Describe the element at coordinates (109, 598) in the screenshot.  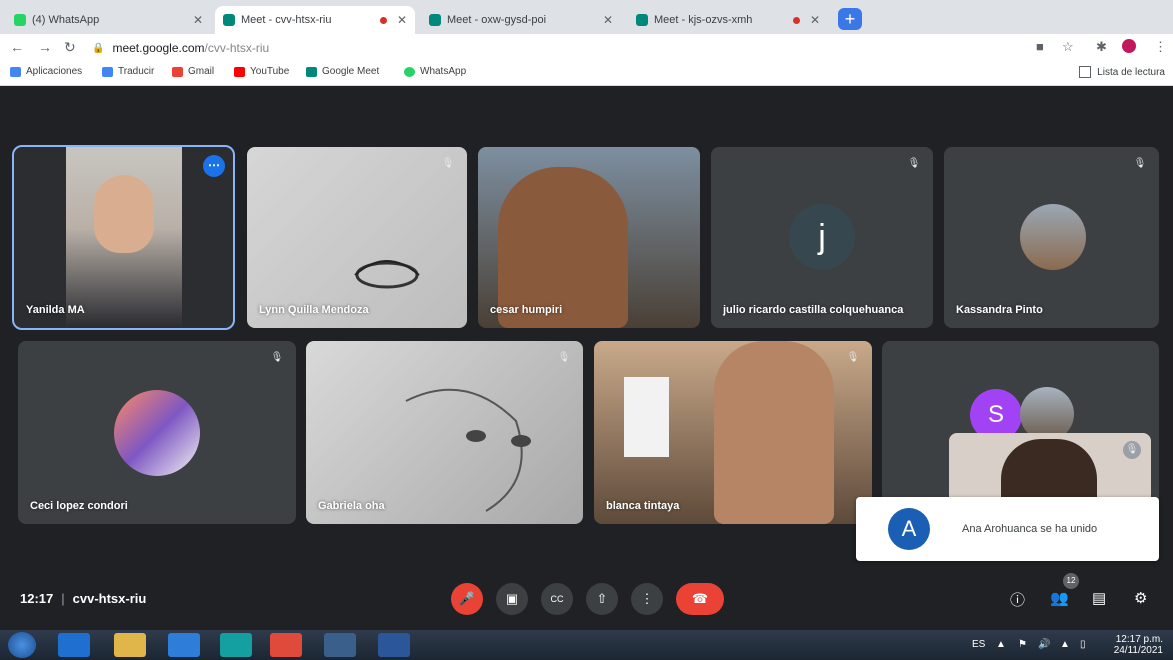
I see `meeting-code: cvv-htsx-riu` at that location.